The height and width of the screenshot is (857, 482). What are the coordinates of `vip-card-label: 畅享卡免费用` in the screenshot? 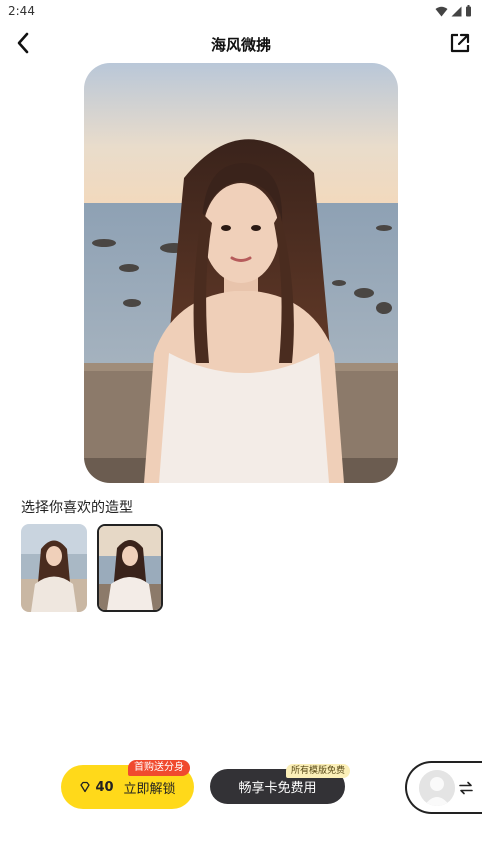 It's located at (277, 788).